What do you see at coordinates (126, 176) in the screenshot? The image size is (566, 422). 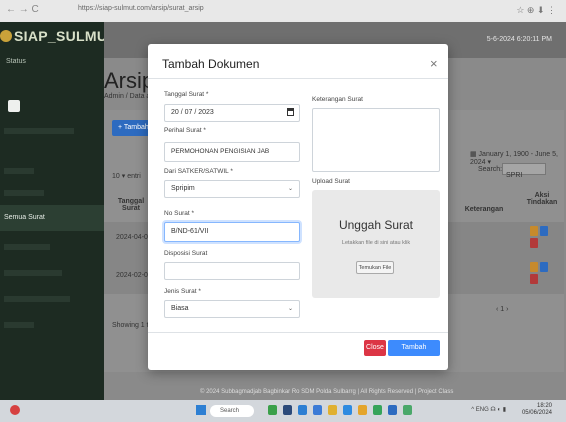 I see `entries-select: 10 ▾ entri` at bounding box center [126, 176].